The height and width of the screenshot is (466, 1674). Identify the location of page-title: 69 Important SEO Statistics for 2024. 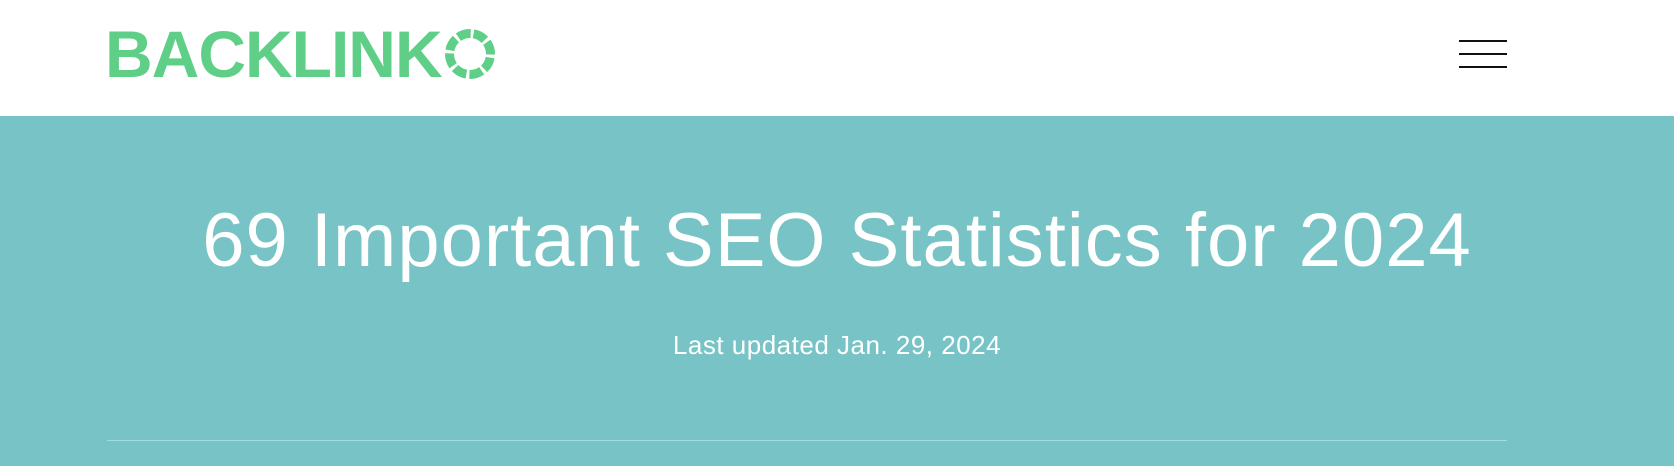
(837, 240).